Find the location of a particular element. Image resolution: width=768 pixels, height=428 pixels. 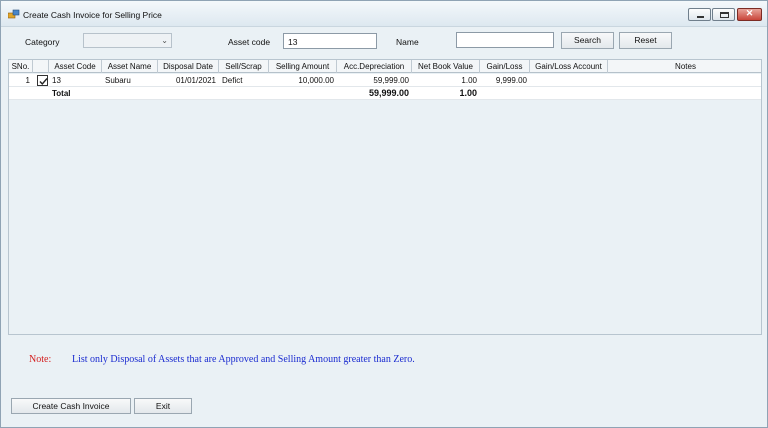

cell-sno: 1 is located at coordinates (27, 80).